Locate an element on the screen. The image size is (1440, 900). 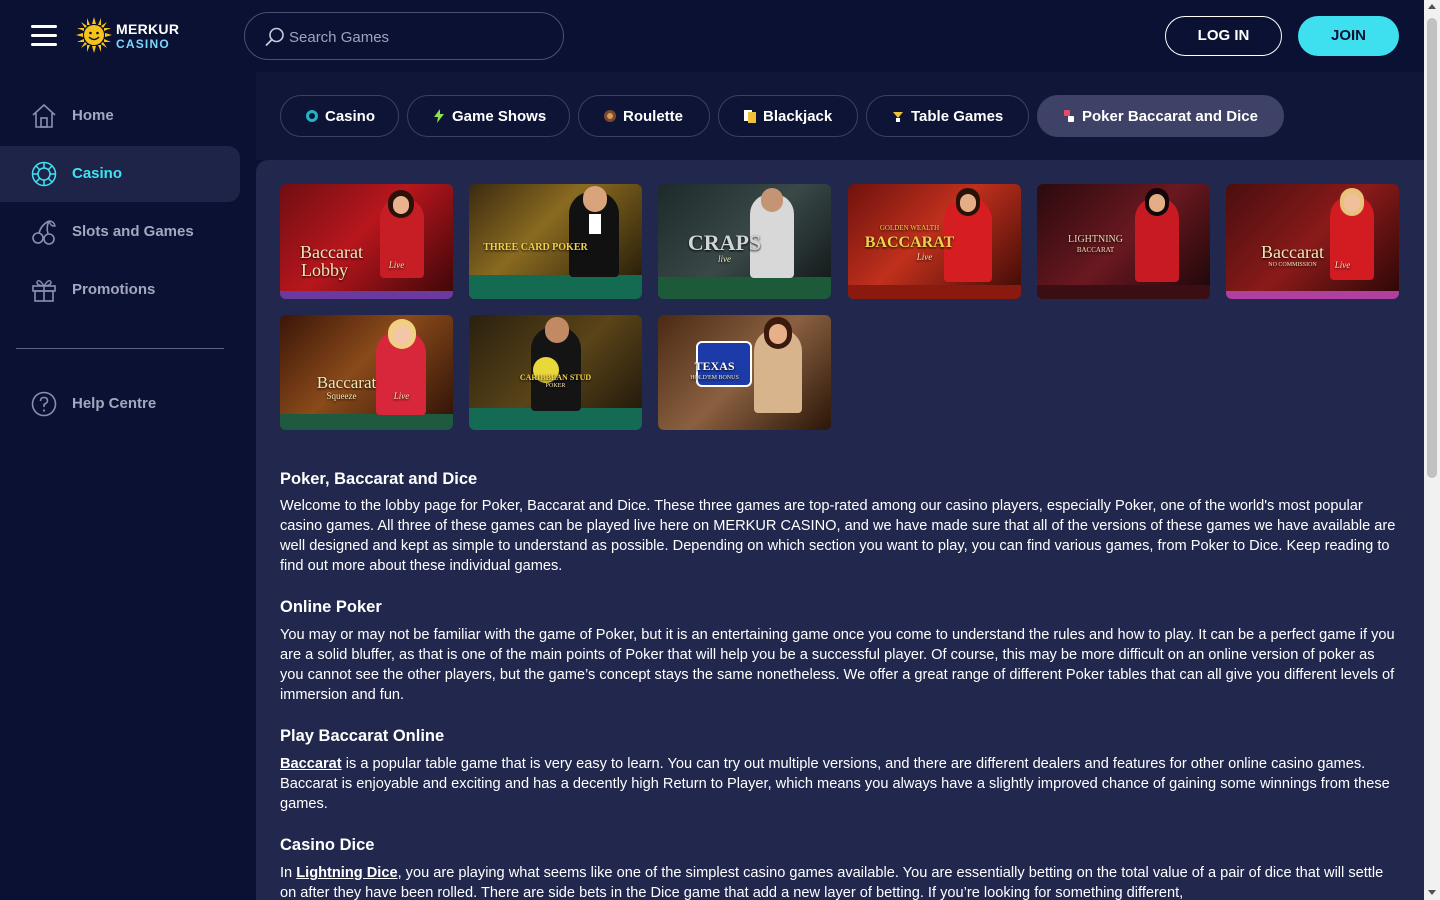
logo-text-merkur: MERKUR is located at coordinates (148, 29).